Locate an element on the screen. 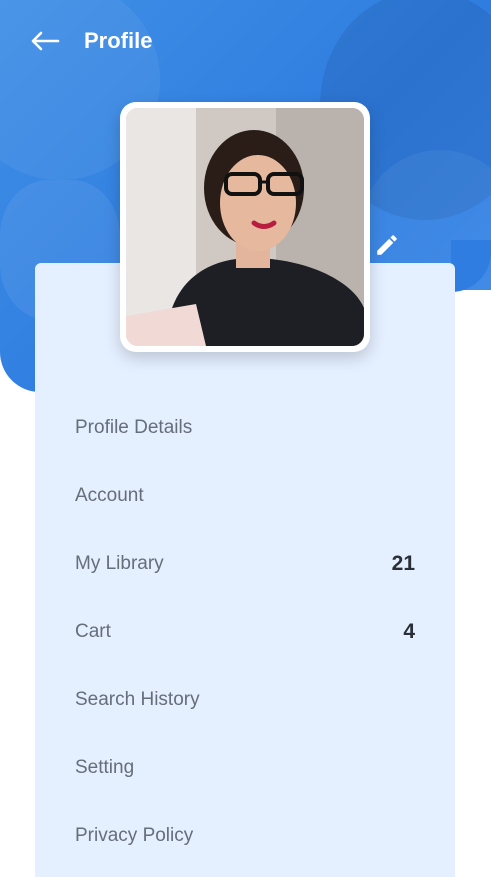 The image size is (491, 877). menu-item-profile-details: Profile Details is located at coordinates (245, 428).